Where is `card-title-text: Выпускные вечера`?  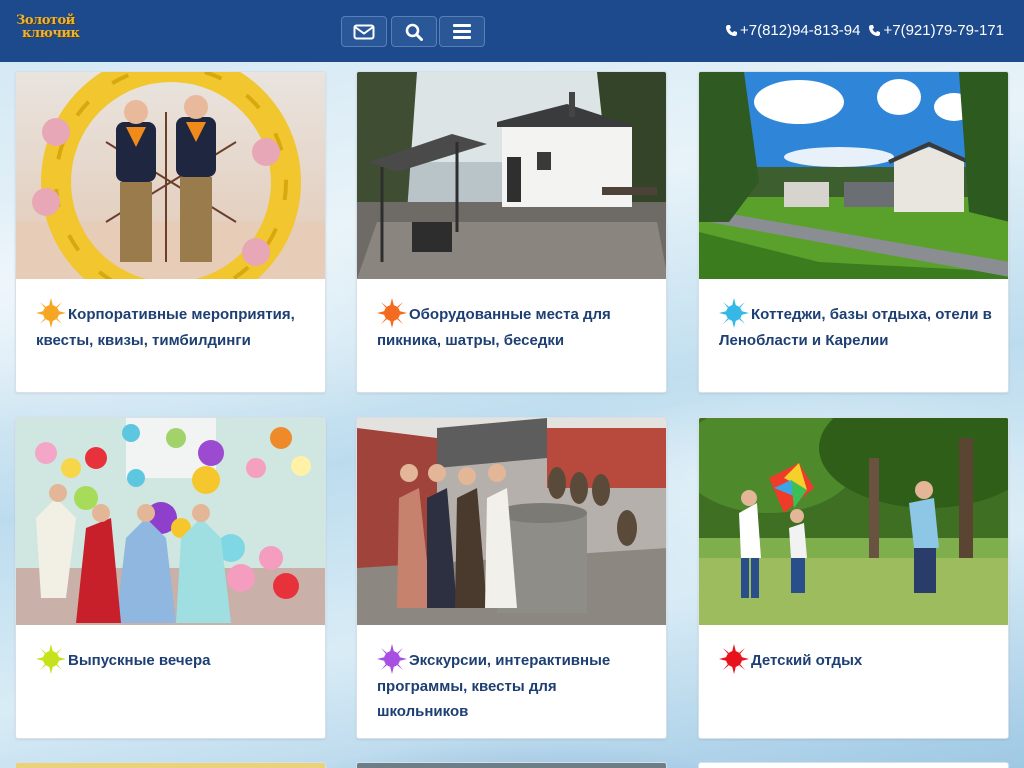
card-title-text: Выпускные вечера is located at coordinates (139, 660).